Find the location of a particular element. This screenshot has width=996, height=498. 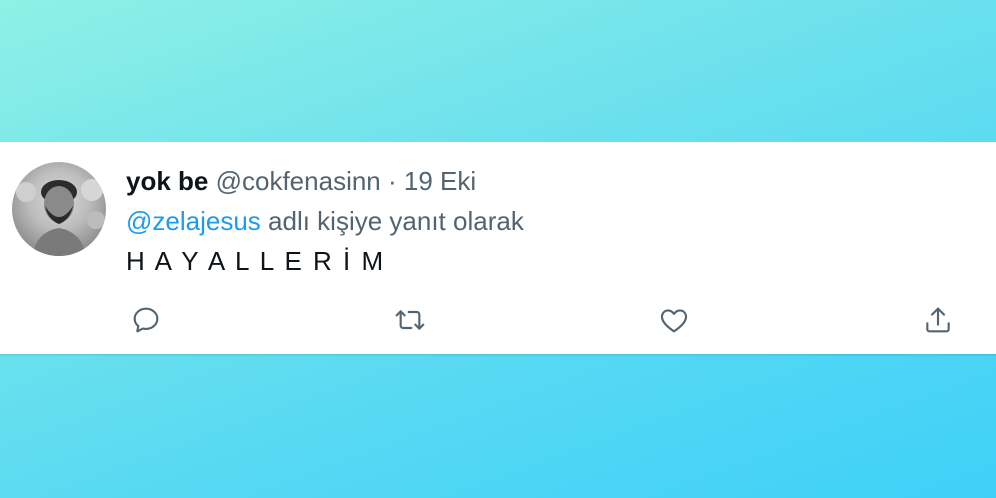

reply-context-text: adlı kişiye yanıt olarak is located at coordinates (396, 221).